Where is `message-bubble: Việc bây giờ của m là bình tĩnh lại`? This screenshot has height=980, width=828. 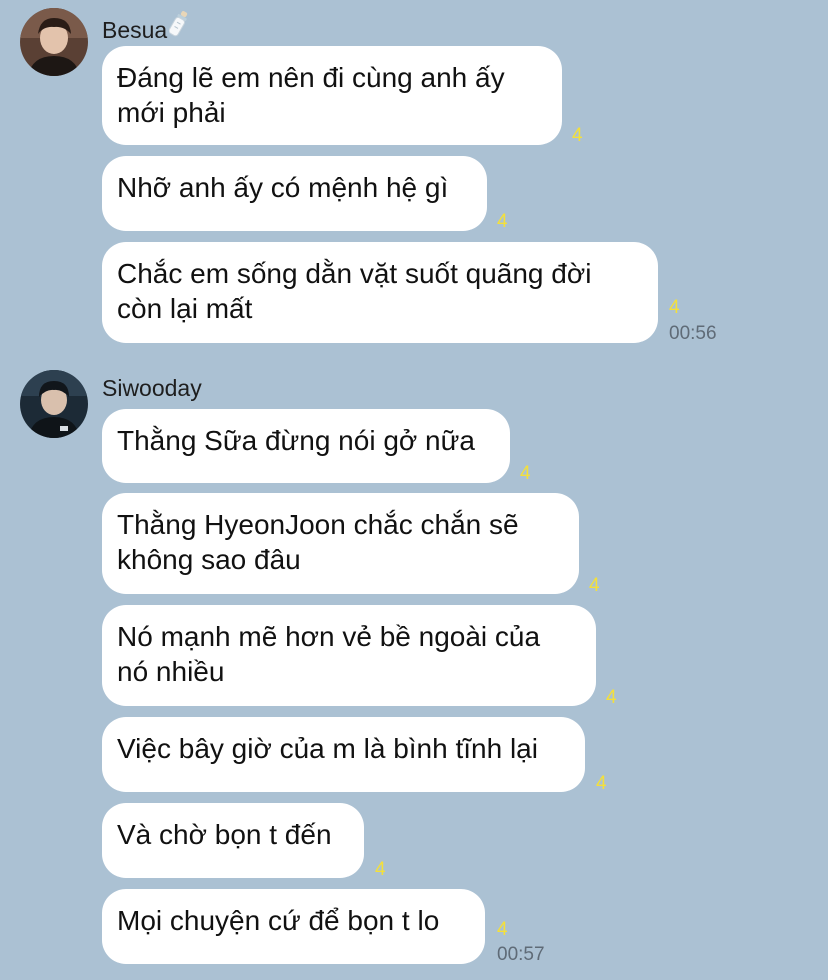 message-bubble: Việc bây giờ của m là bình tĩnh lại is located at coordinates (343, 754).